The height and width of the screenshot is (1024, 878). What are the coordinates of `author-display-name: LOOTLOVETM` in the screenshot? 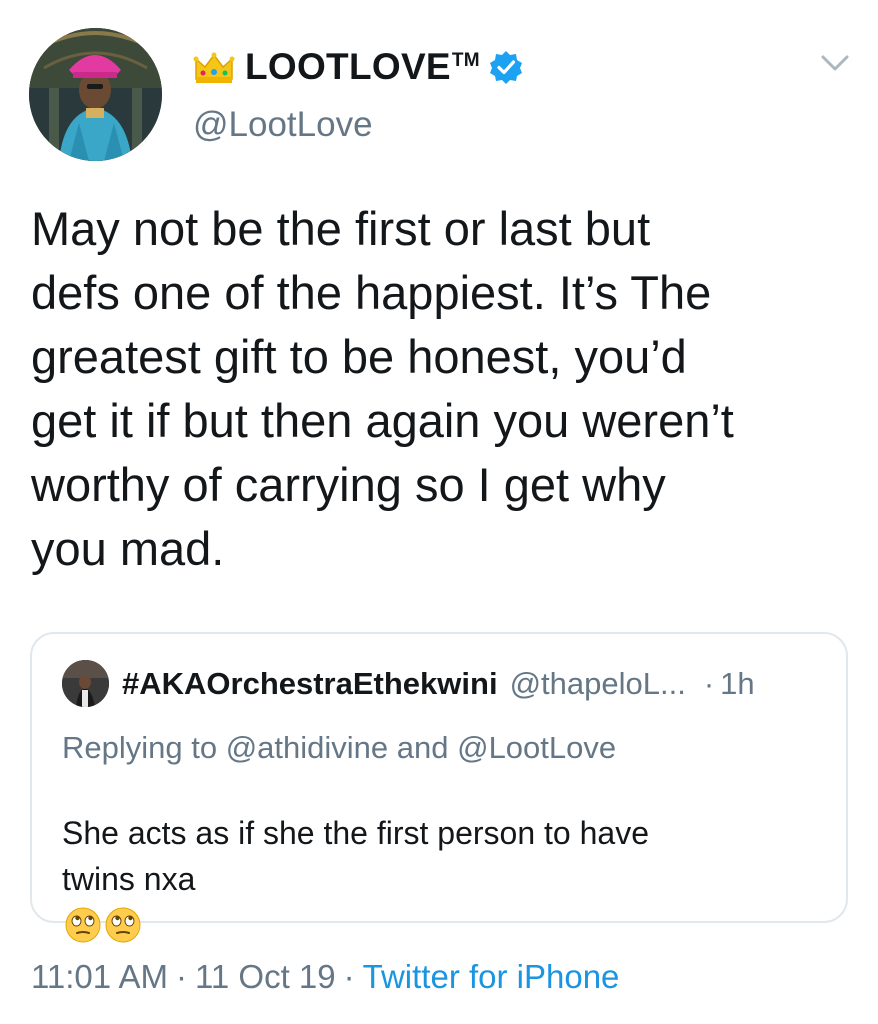 It's located at (362, 66).